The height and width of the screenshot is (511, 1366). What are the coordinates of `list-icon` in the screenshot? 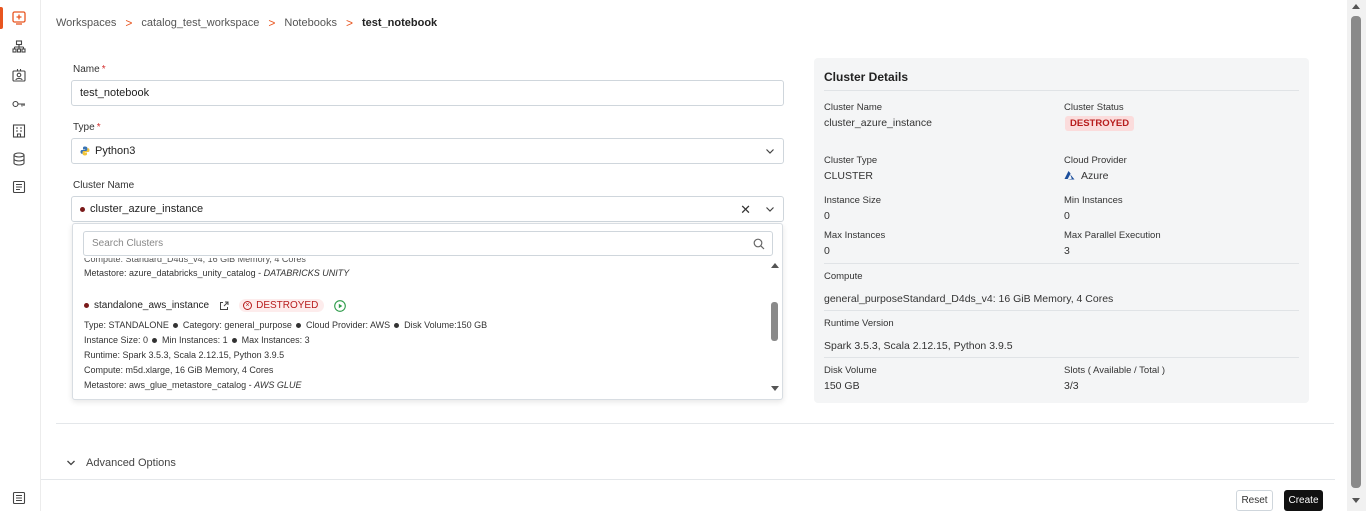 It's located at (19, 498).